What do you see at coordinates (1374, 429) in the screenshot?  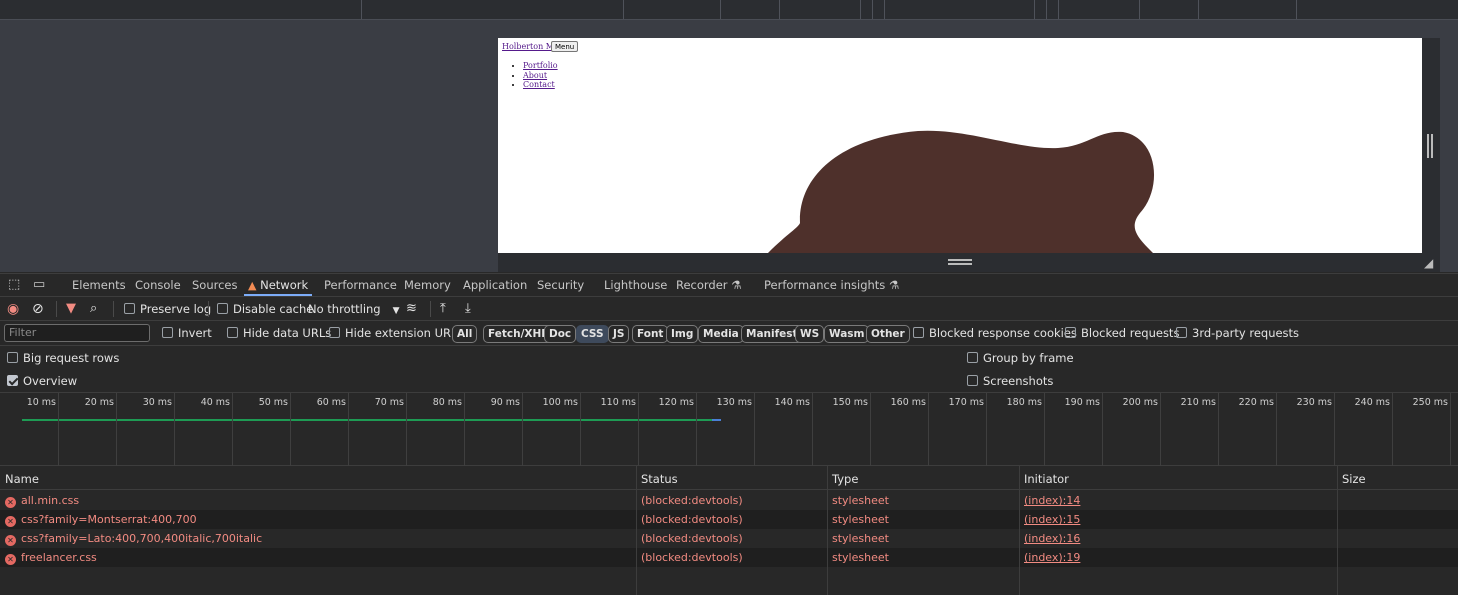 I see `timeline-tick: 240 ms` at bounding box center [1374, 429].